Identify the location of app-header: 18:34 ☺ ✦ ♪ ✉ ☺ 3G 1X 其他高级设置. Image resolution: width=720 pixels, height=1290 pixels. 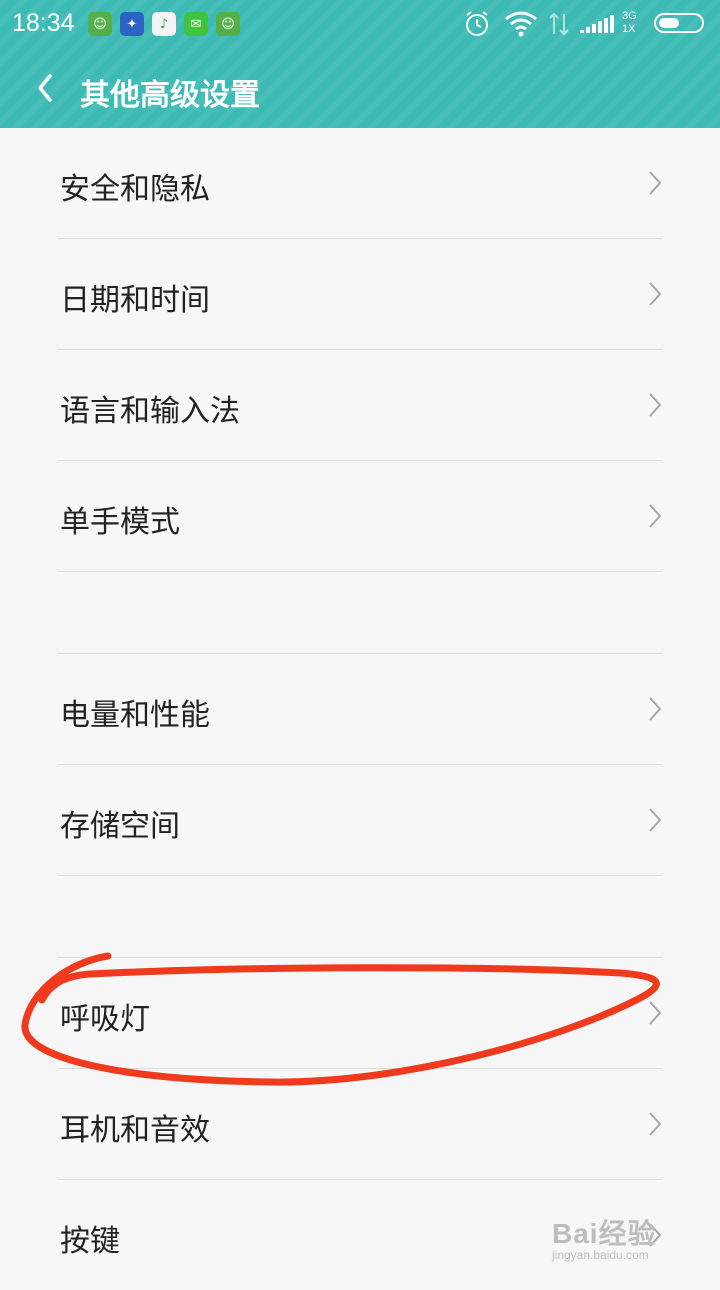
(360, 64).